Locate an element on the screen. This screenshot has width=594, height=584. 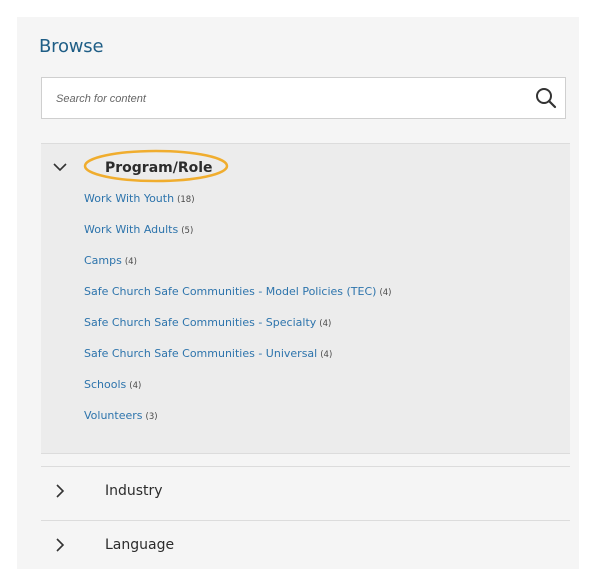
facet-language: Language is located at coordinates (305, 544).